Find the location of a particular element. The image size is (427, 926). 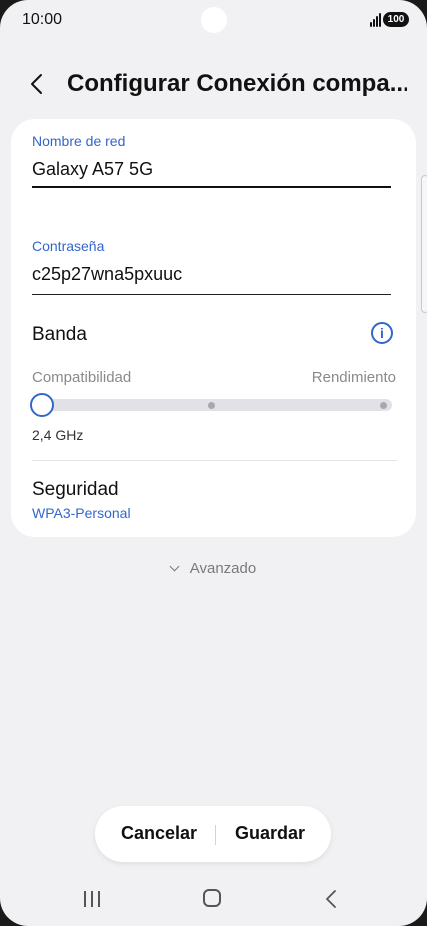

chevron-down-icon is located at coordinates (174, 566).